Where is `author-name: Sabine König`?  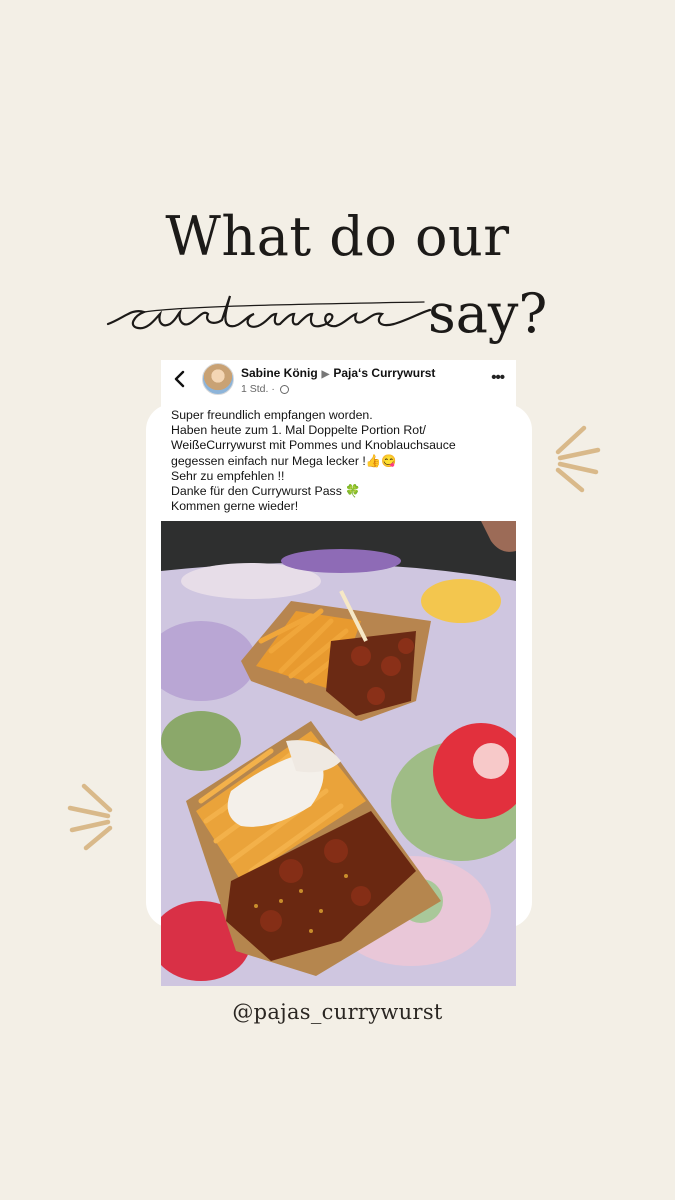 author-name: Sabine König is located at coordinates (279, 373).